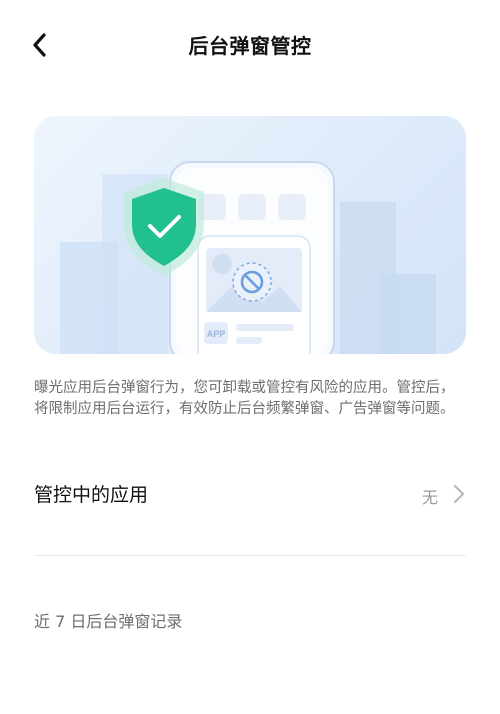 This screenshot has height=714, width=500. What do you see at coordinates (250, 494) in the screenshot?
I see `controlled-apps-row: 管控中的应用 无` at bounding box center [250, 494].